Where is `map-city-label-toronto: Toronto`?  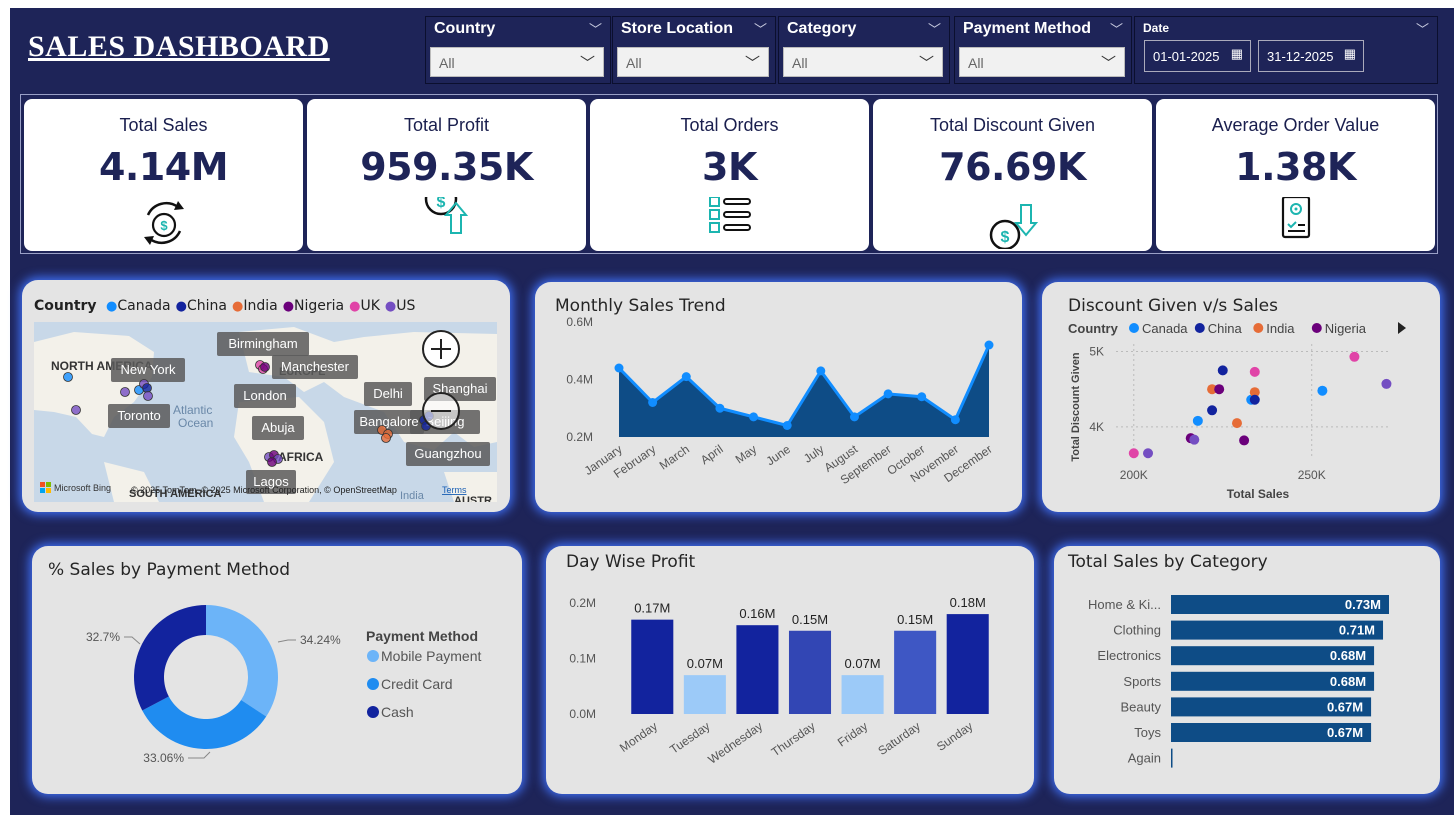 map-city-label-toronto: Toronto is located at coordinates (138, 415).